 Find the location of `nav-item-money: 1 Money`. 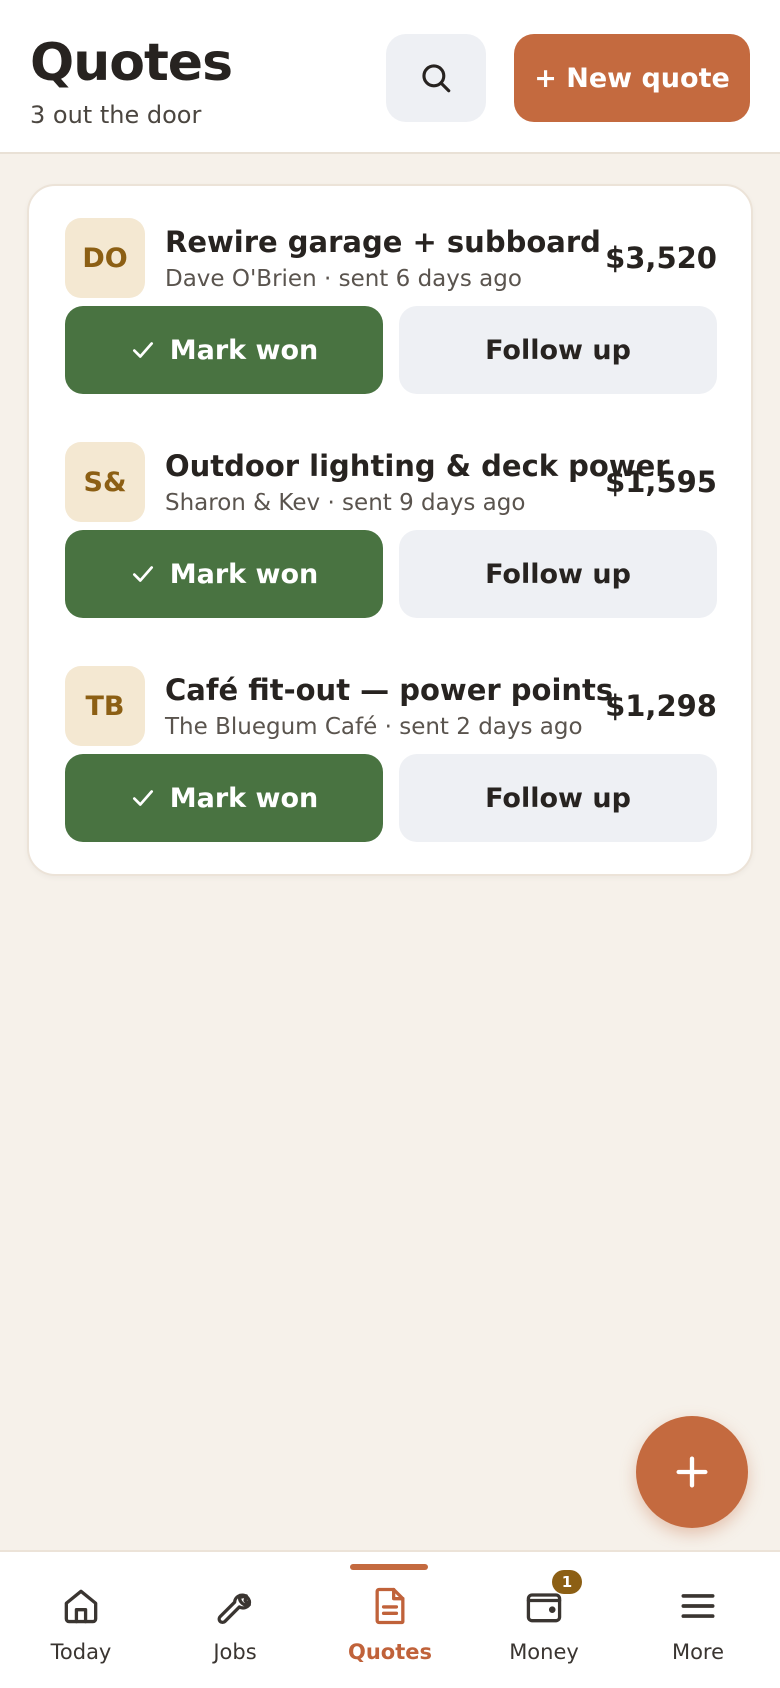

nav-item-money: 1 Money is located at coordinates (544, 1620).